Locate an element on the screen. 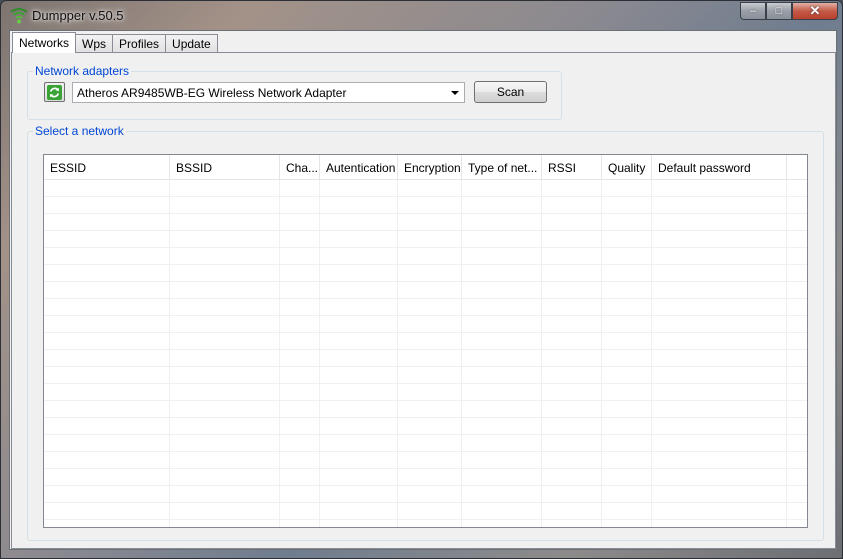 This screenshot has height=559, width=843. select-network-legend: Select a network is located at coordinates (79, 131).